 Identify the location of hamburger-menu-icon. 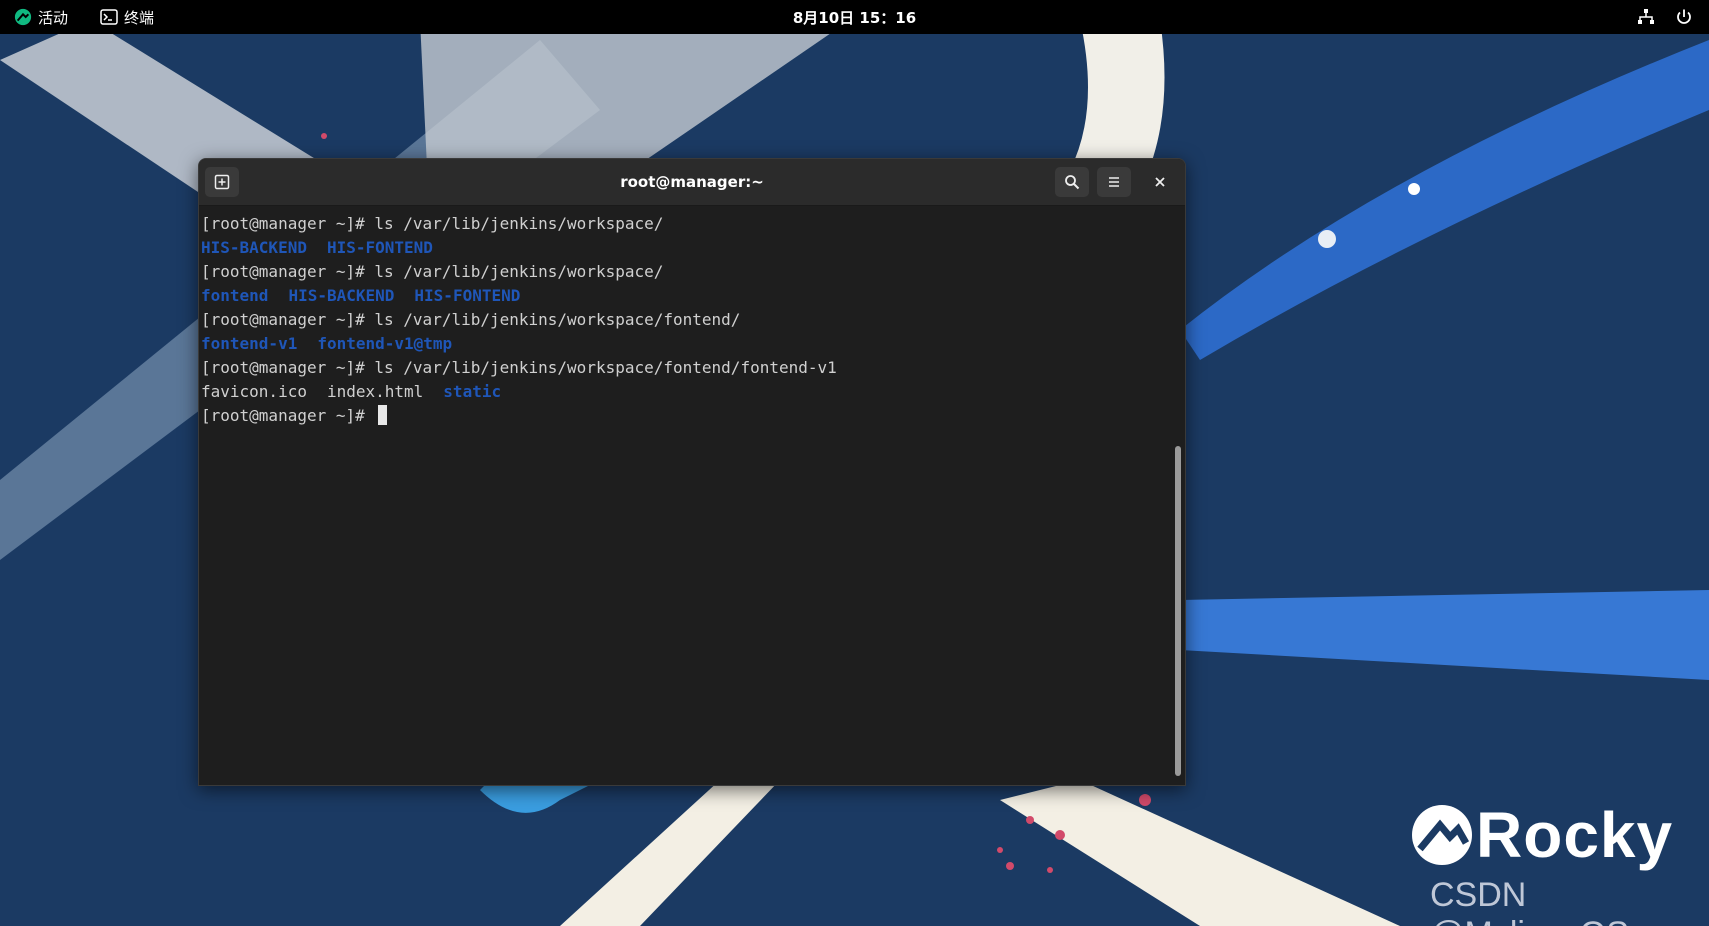
(1114, 182).